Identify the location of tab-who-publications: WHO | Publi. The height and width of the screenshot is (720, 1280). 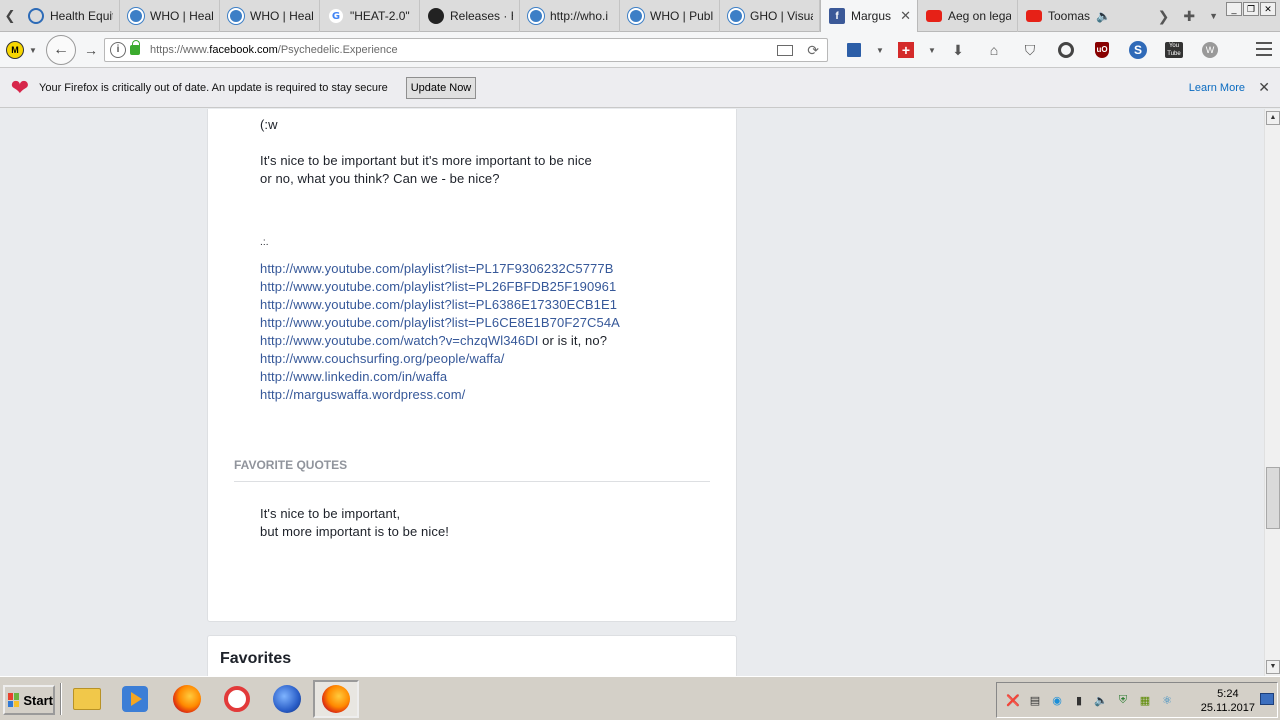
(670, 16).